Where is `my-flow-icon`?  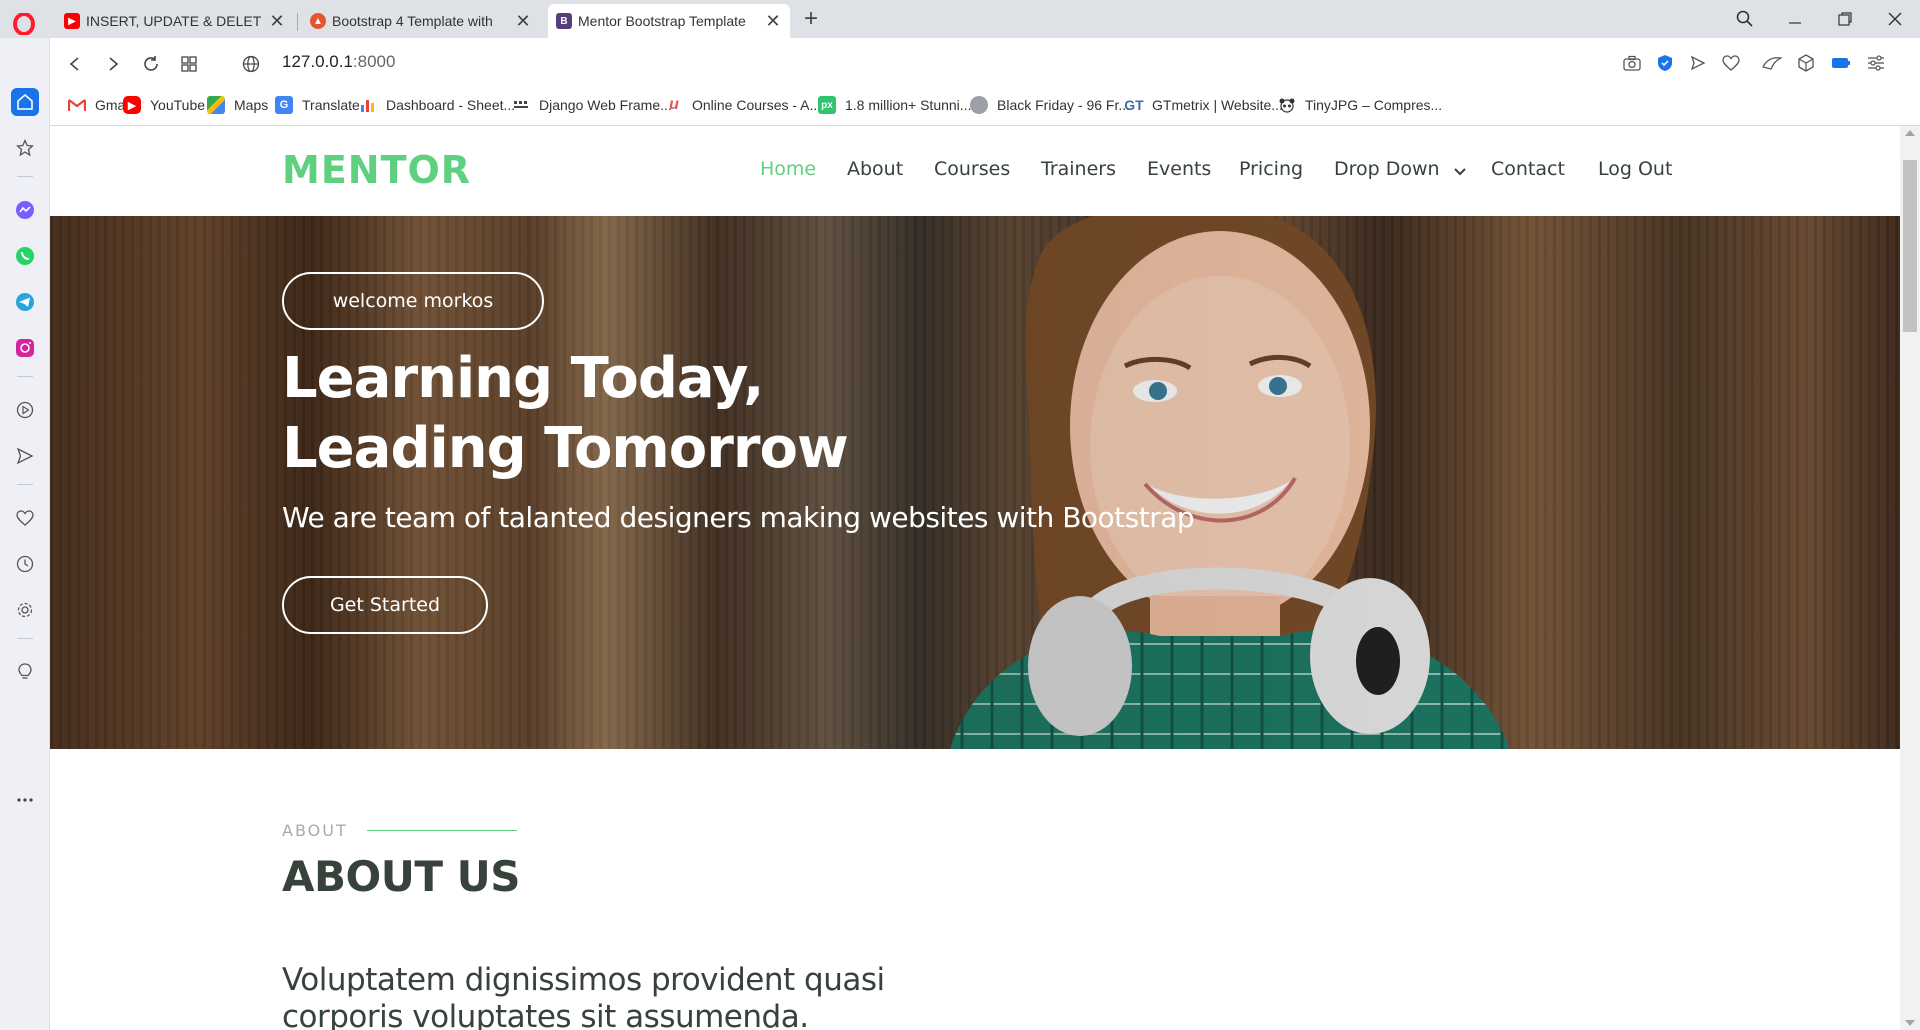 my-flow-icon is located at coordinates (25, 456).